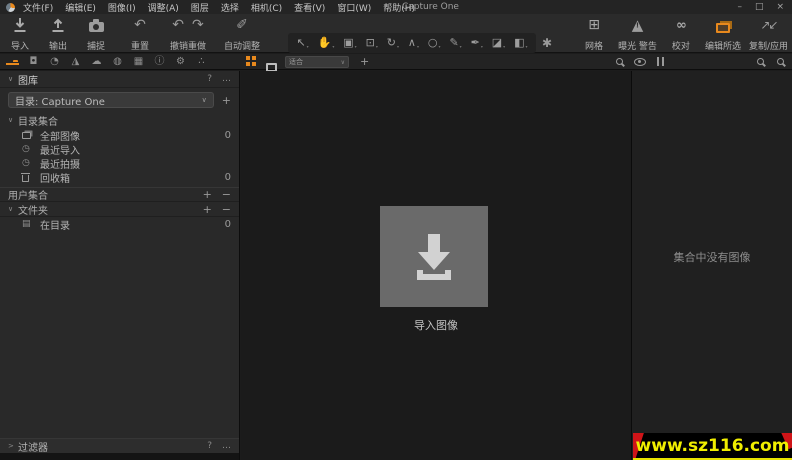 Image resolution: width=792 pixels, height=460 pixels. I want to click on tool-spot-icon: ○, so click(434, 43).